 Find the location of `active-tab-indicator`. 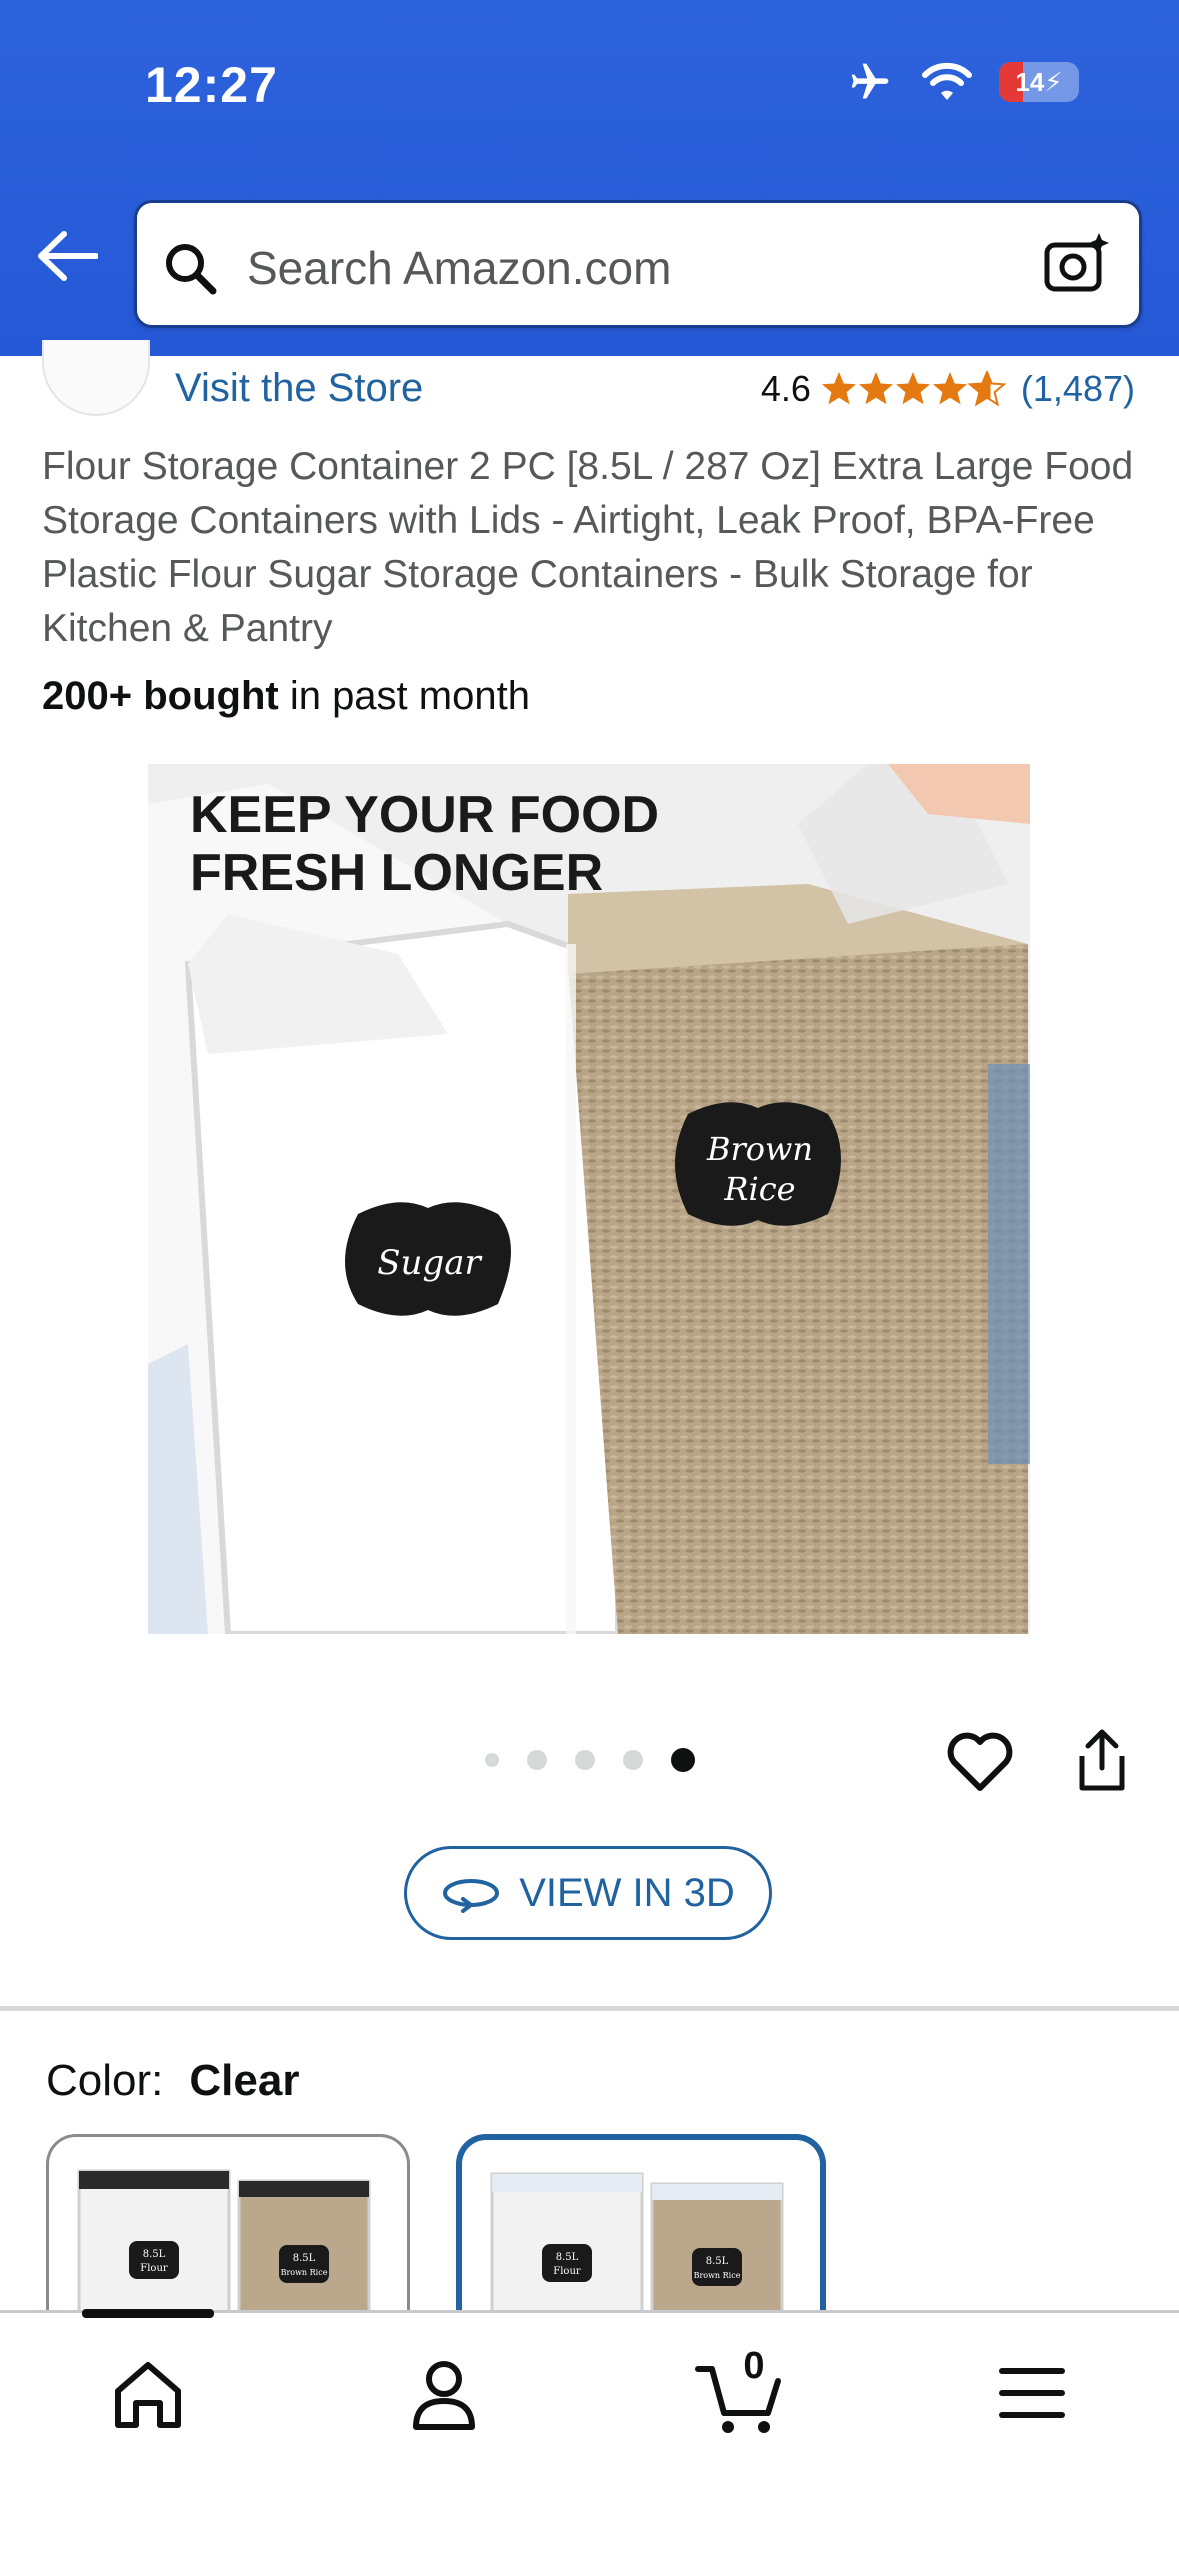

active-tab-indicator is located at coordinates (148, 2313).